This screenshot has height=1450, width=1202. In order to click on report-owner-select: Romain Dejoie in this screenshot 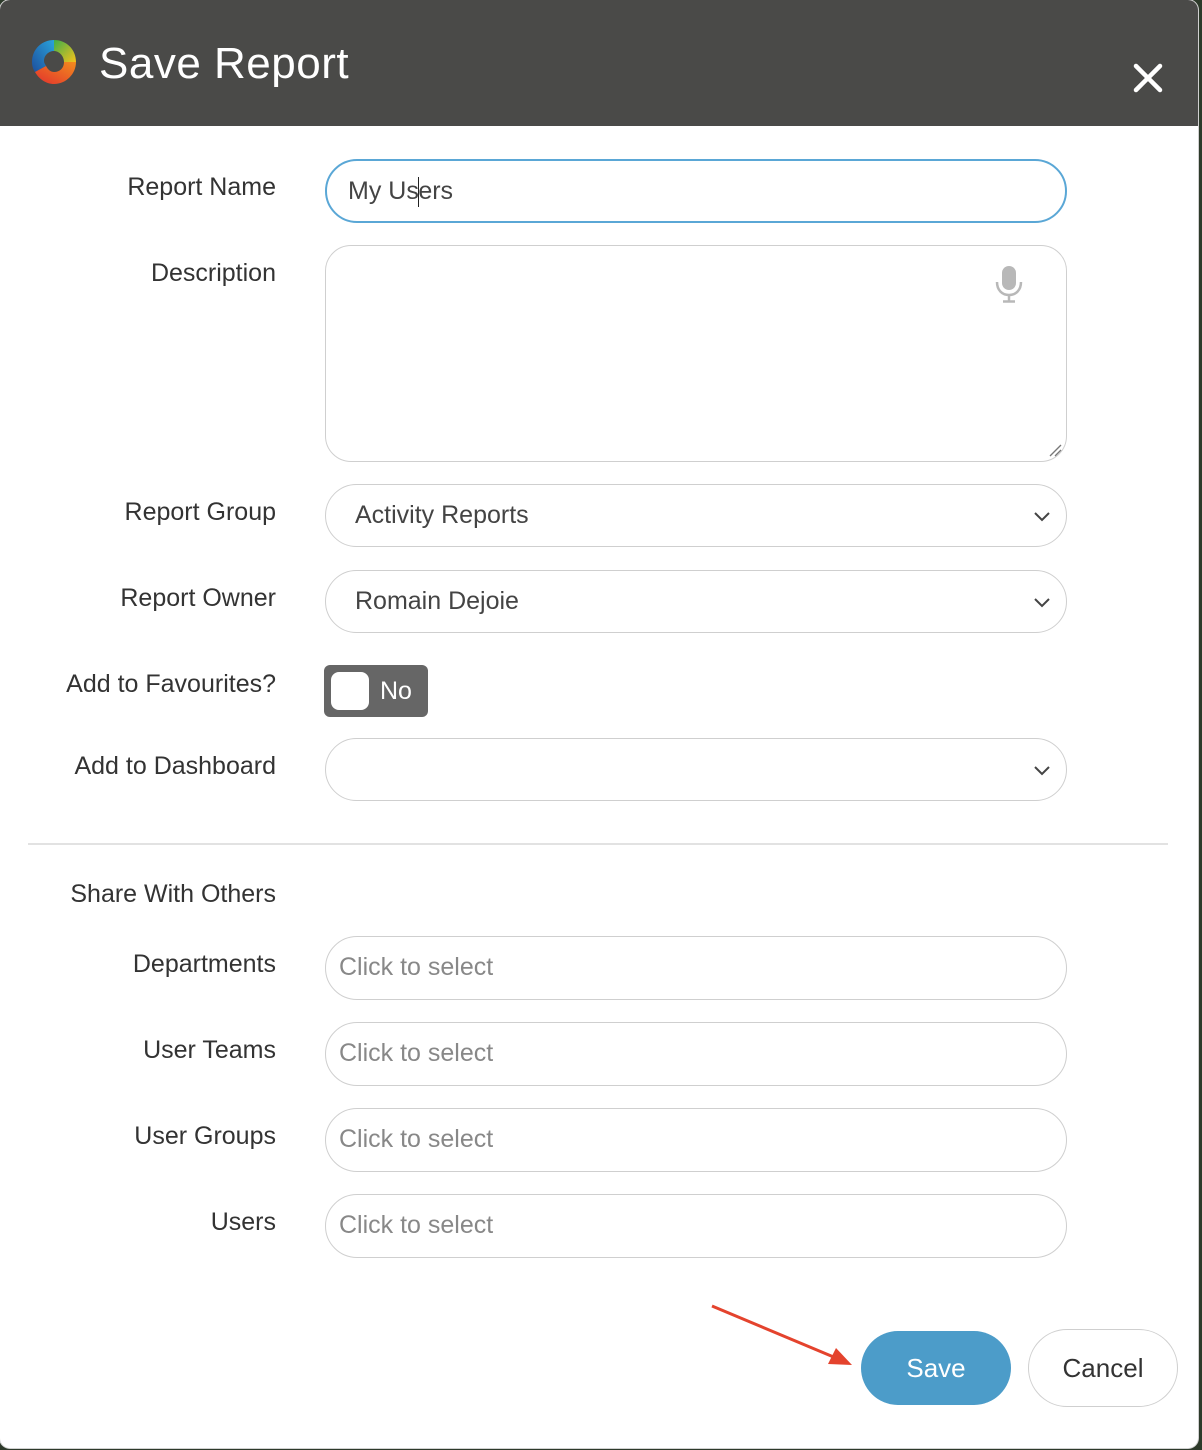, I will do `click(696, 601)`.